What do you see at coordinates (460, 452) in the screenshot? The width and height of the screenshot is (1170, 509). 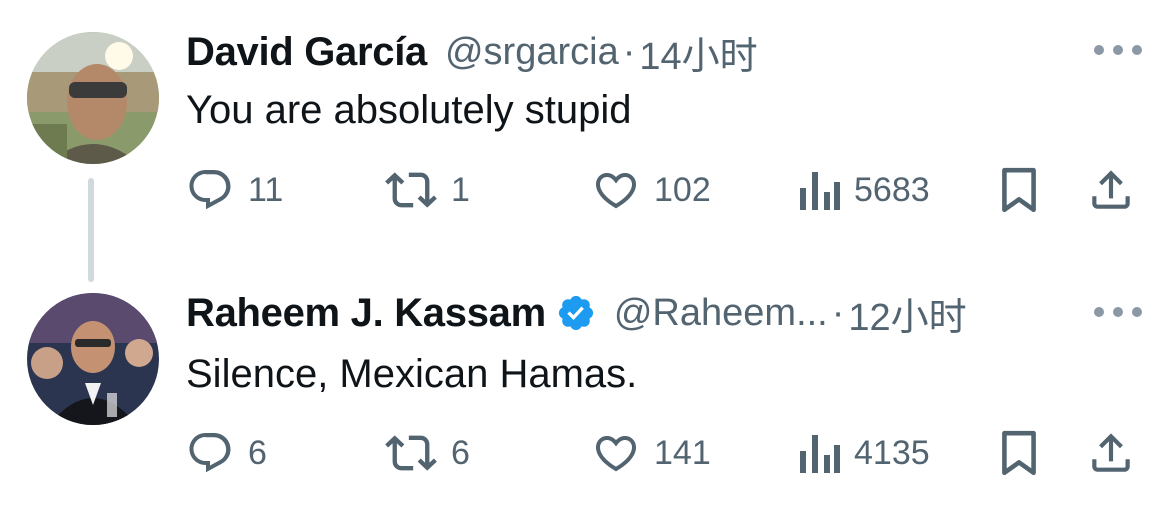 I see `retweet-count: 6` at bounding box center [460, 452].